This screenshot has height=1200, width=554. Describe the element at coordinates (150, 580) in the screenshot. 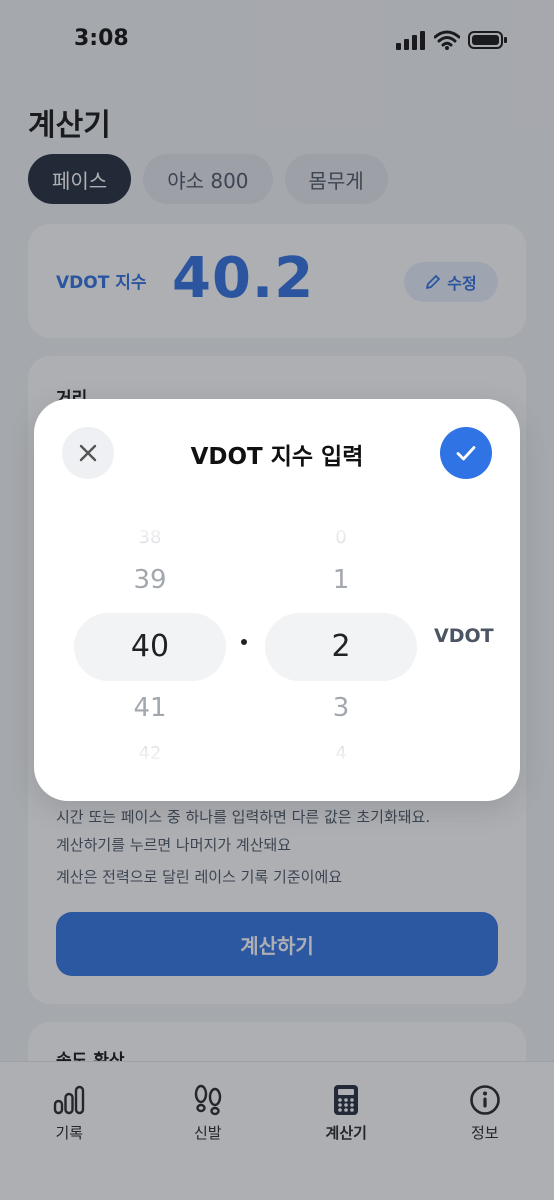

I see `integer-wheel-option: 39` at that location.